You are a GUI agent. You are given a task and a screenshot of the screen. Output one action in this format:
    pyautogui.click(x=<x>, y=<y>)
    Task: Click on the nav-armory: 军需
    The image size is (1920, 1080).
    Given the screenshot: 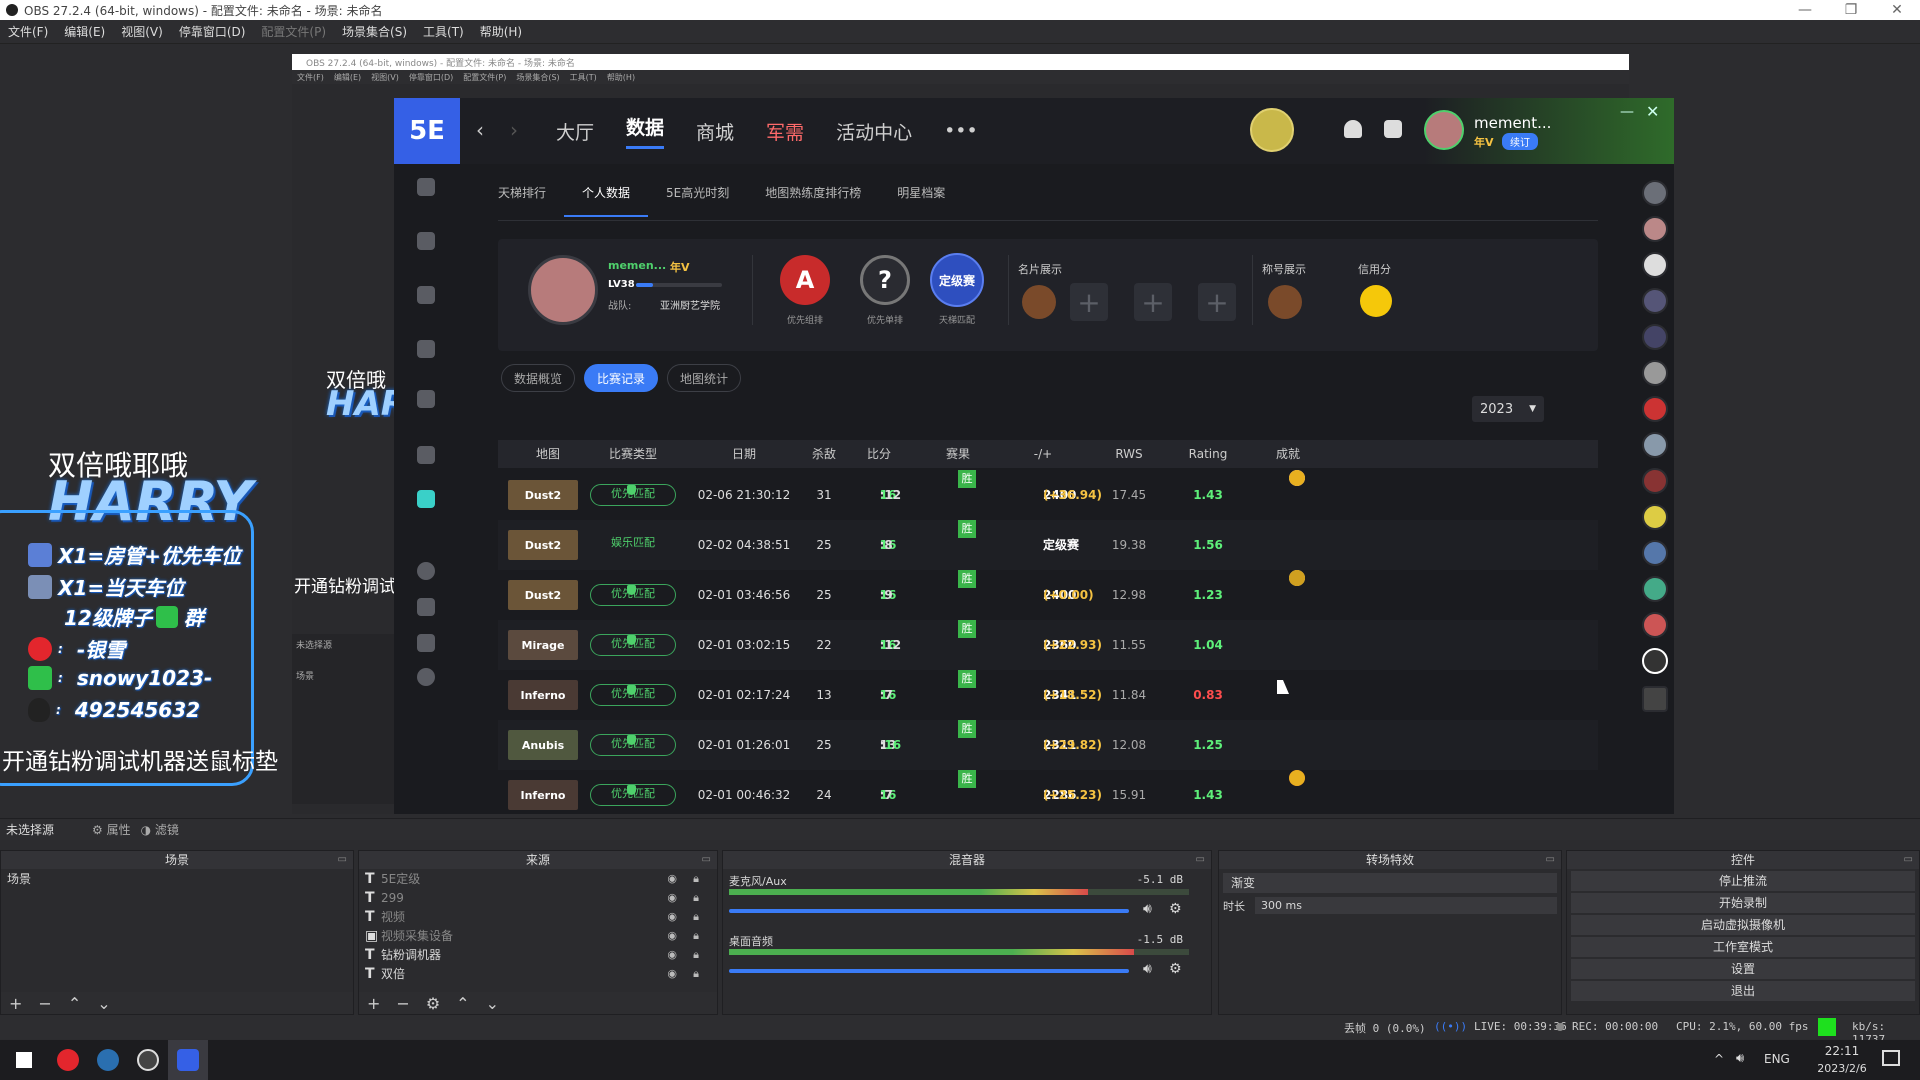 What is the action you would take?
    pyautogui.click(x=785, y=131)
    